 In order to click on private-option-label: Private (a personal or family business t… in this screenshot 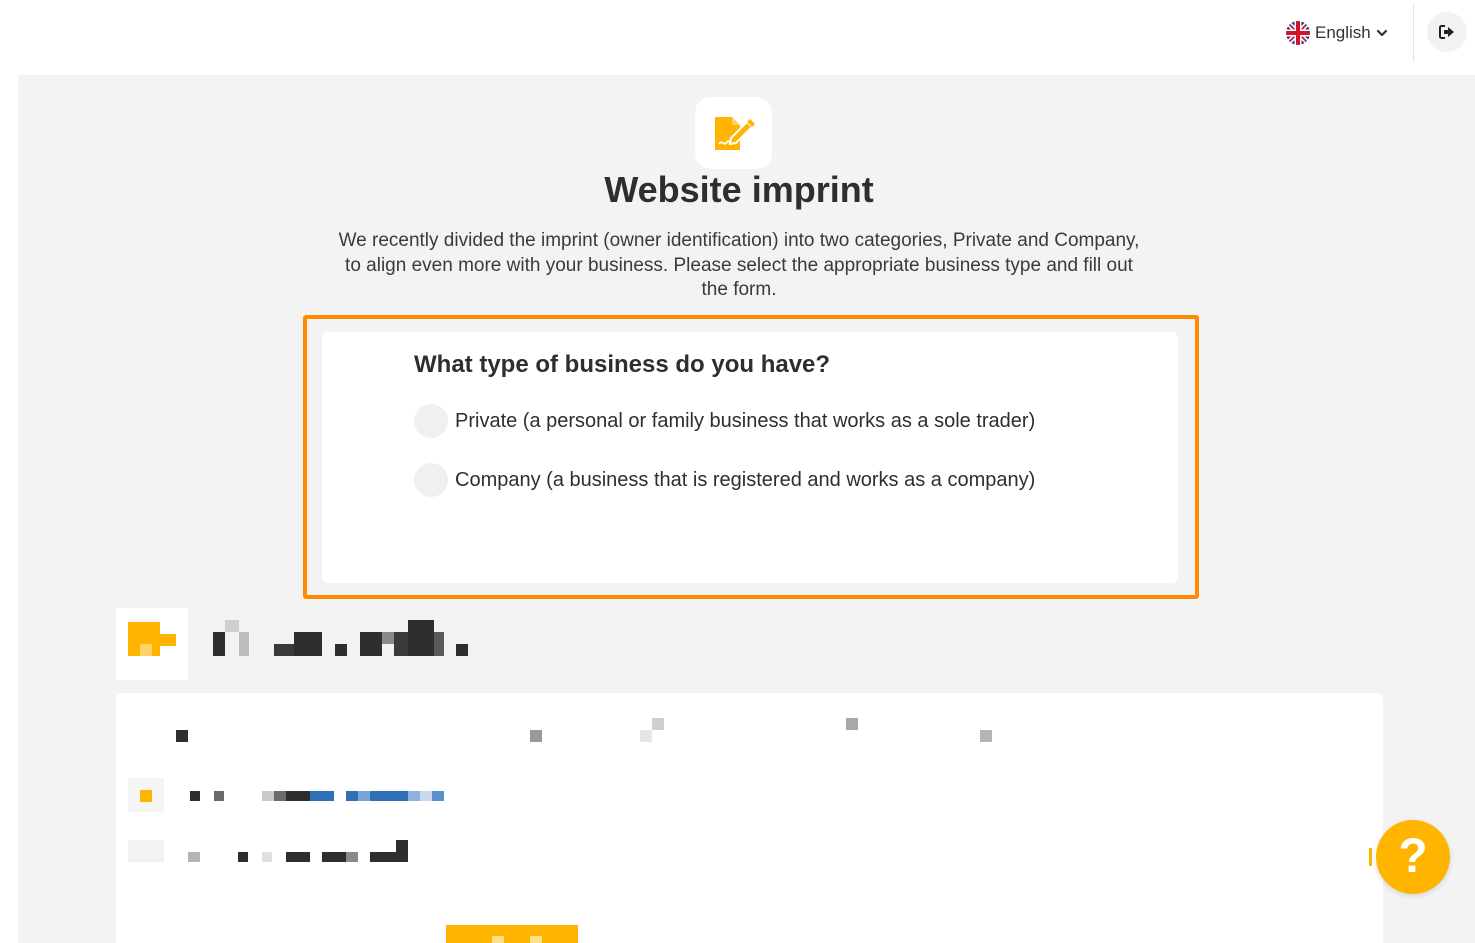, I will do `click(745, 420)`.